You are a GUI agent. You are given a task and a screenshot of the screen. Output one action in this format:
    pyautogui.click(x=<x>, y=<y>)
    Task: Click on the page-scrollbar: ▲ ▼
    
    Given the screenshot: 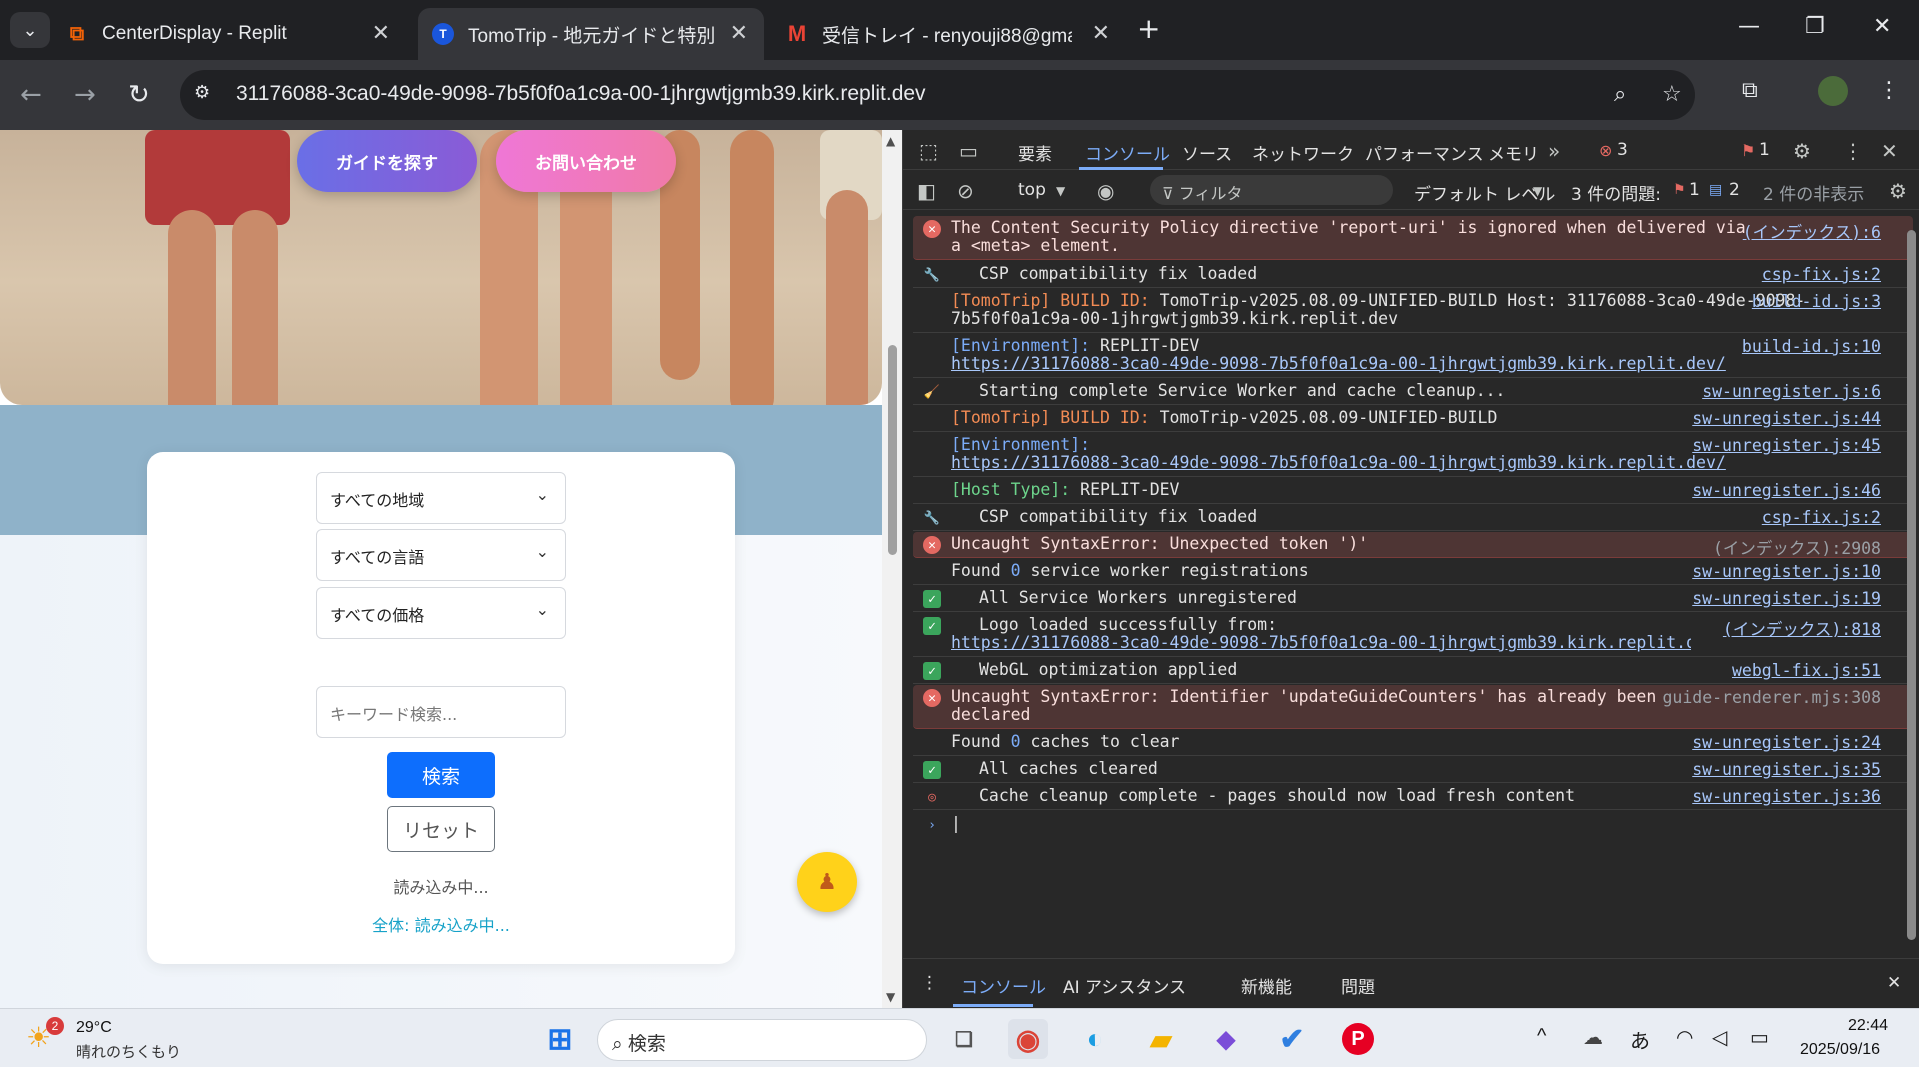 What is the action you would take?
    pyautogui.click(x=892, y=569)
    